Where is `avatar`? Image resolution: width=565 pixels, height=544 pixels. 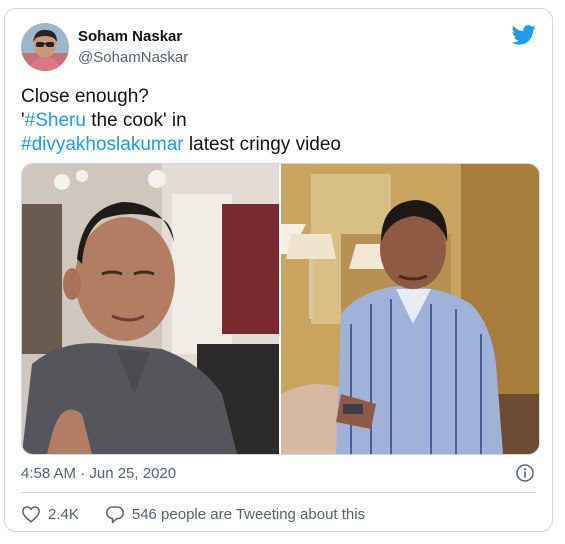 avatar is located at coordinates (45, 47).